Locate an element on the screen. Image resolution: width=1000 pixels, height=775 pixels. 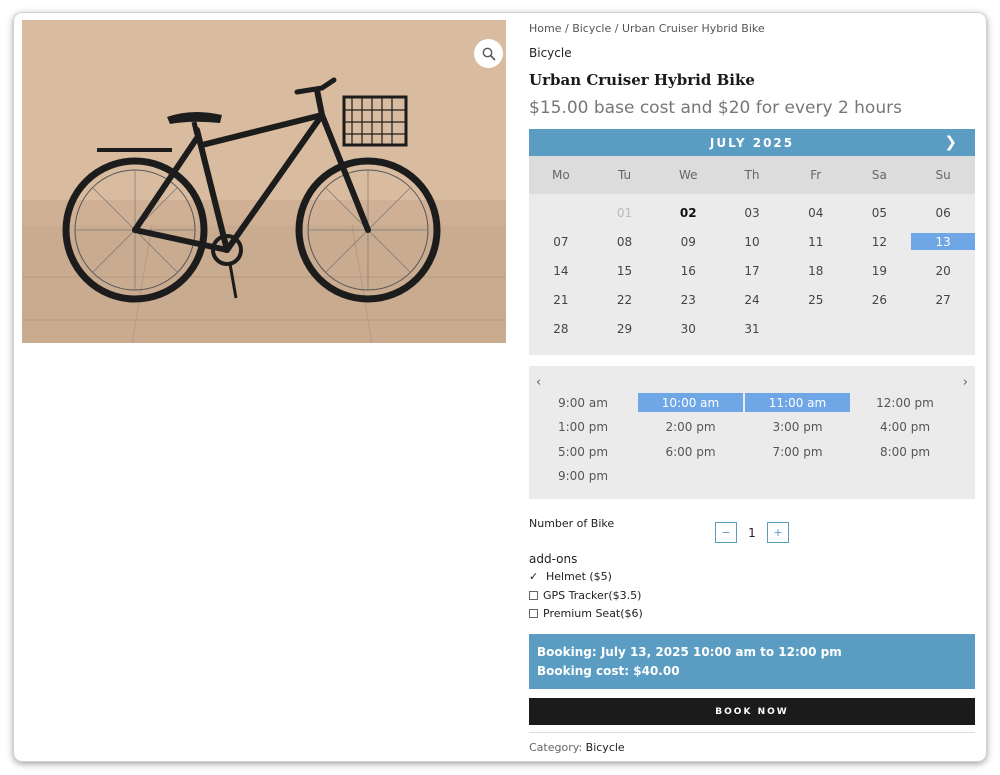
product-title: Urban Cruiser Hybrid Bike is located at coordinates (642, 80).